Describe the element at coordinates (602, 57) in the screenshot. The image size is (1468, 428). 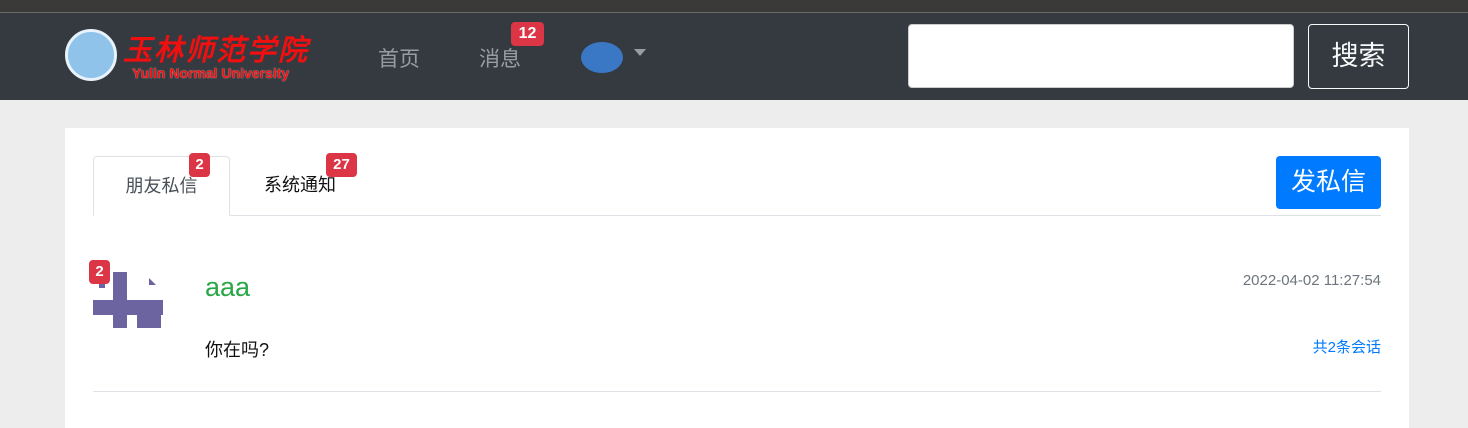
I see `user-avatar` at that location.